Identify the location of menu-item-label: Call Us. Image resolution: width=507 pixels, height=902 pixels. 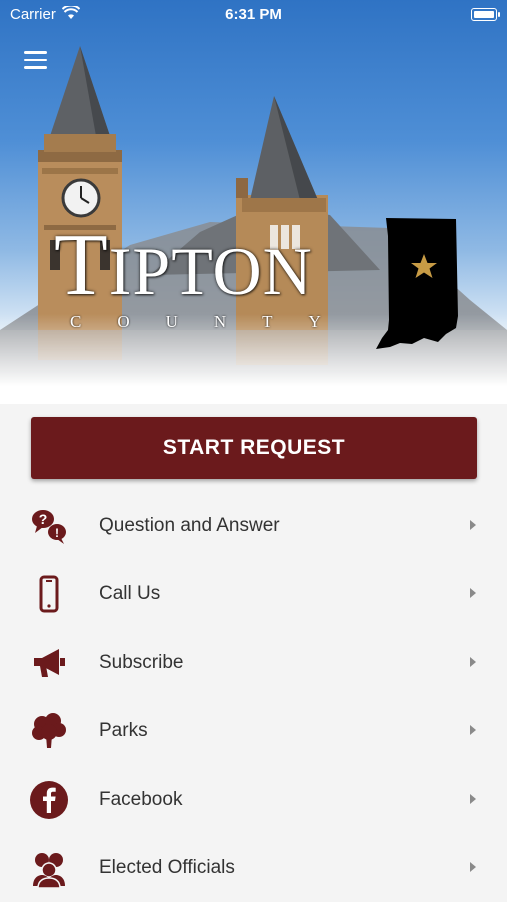
(130, 594).